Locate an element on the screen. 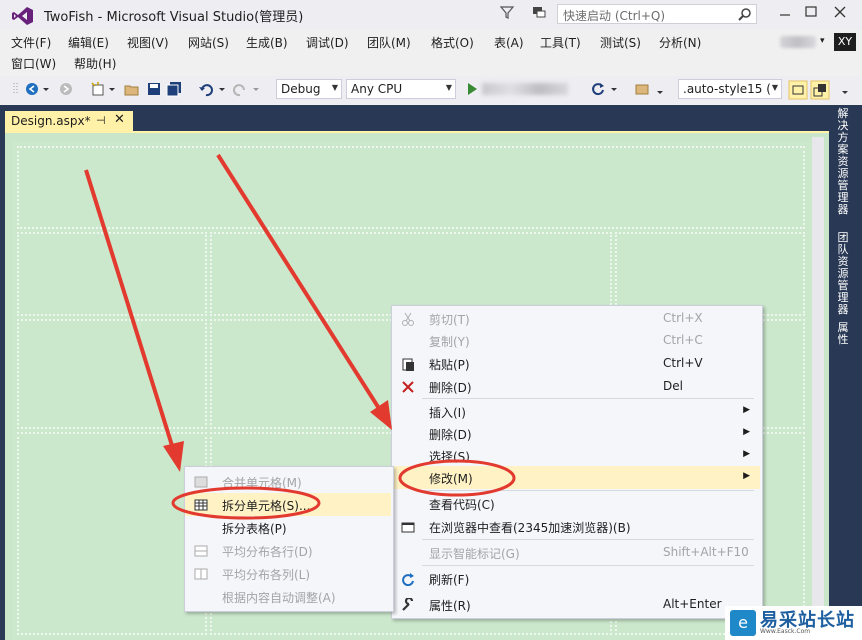  submenu-item: 拆分表格(P) is located at coordinates (288, 527).